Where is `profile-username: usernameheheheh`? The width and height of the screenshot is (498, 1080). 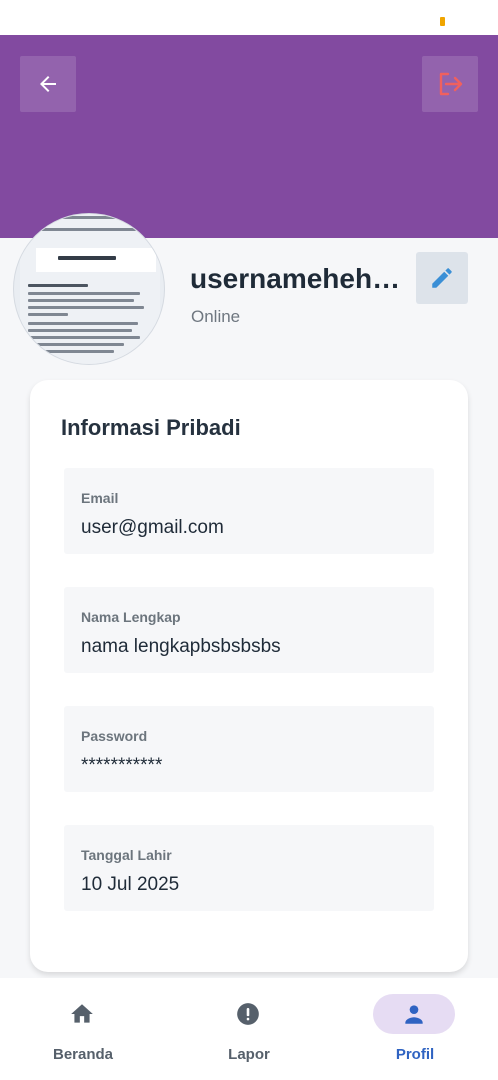
profile-username: usernameheheheh is located at coordinates (297, 278).